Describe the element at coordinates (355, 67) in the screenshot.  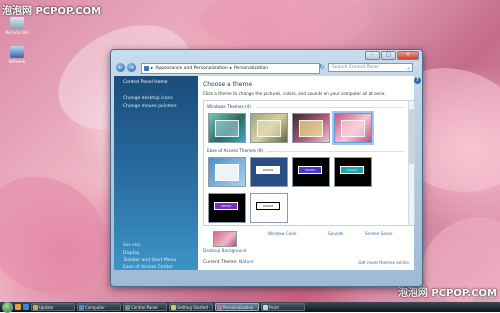
I see `search-placeholder: Search Control Panel` at that location.